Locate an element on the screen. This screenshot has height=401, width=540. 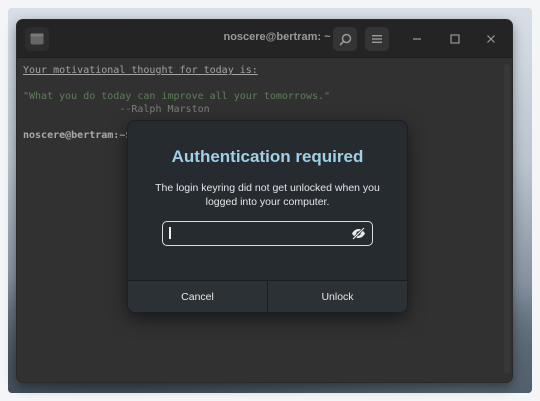
password-input is located at coordinates (267, 233).